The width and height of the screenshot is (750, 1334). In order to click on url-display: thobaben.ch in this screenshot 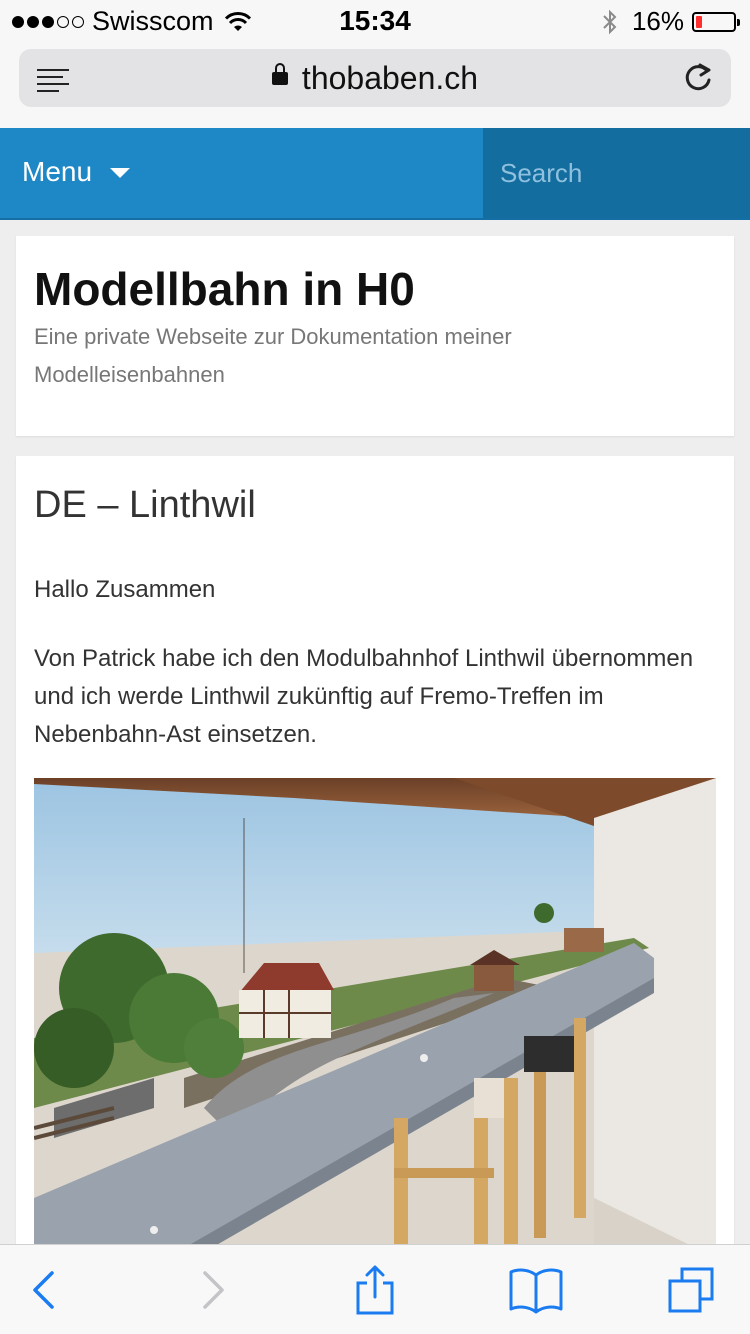, I will do `click(375, 78)`.